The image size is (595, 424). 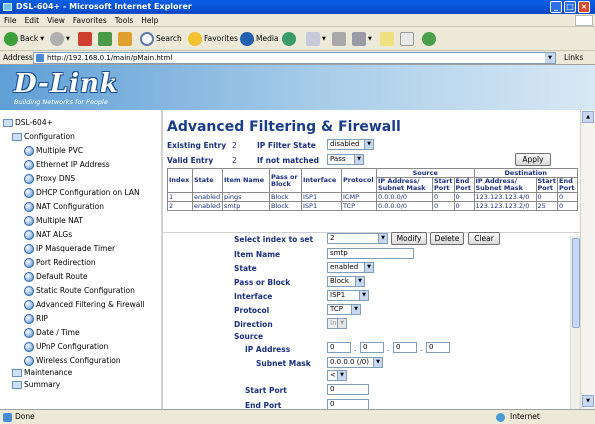 What do you see at coordinates (587, 259) in the screenshot?
I see `window-scrollbar: ▲ ▼` at bounding box center [587, 259].